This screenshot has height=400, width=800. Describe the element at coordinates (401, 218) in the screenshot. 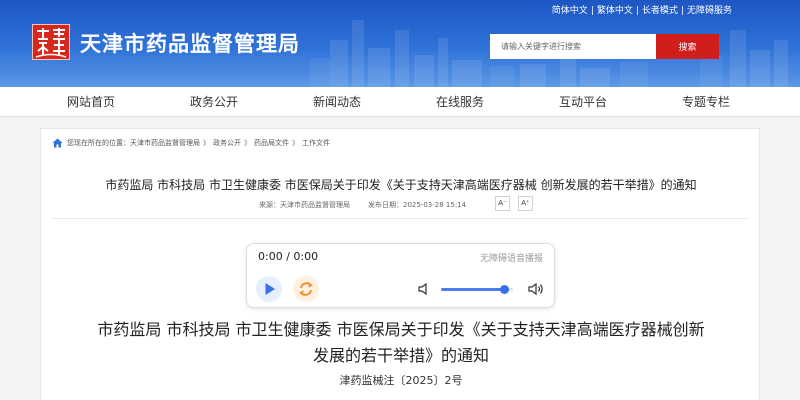

I see `title-divider` at that location.